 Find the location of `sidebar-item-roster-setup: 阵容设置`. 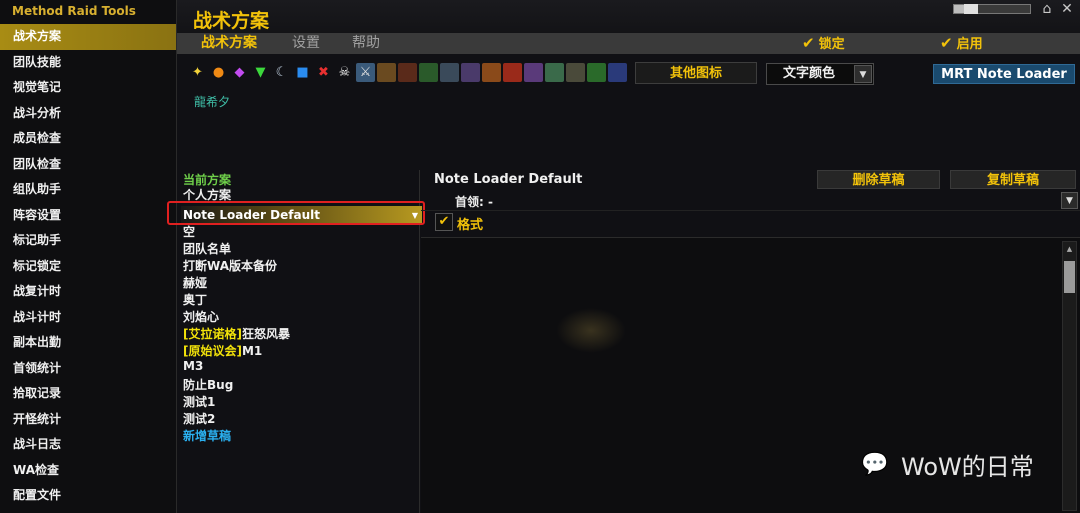

sidebar-item-roster-setup: 阵容设置 is located at coordinates (88, 216).